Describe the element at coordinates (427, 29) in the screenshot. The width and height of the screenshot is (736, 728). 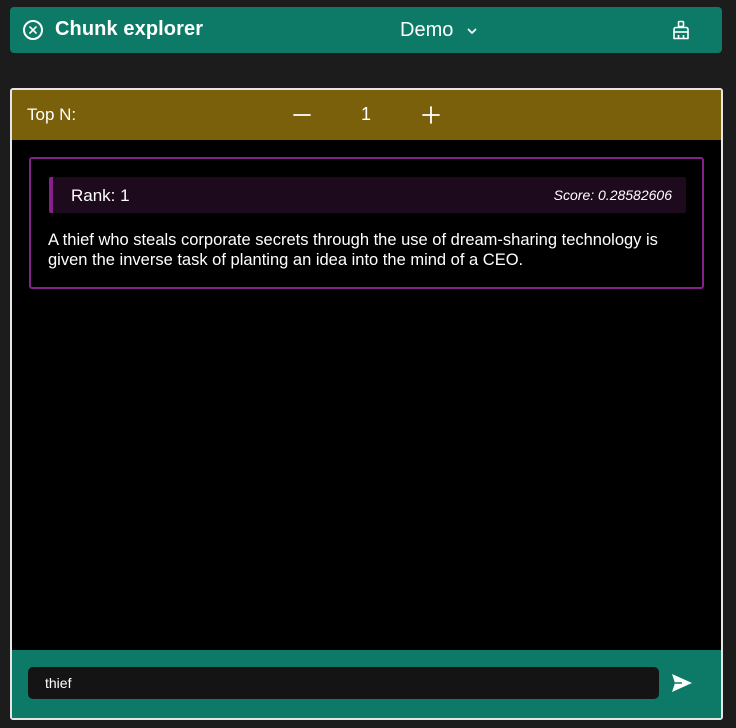
I see `dataset-select-label: Demo` at that location.